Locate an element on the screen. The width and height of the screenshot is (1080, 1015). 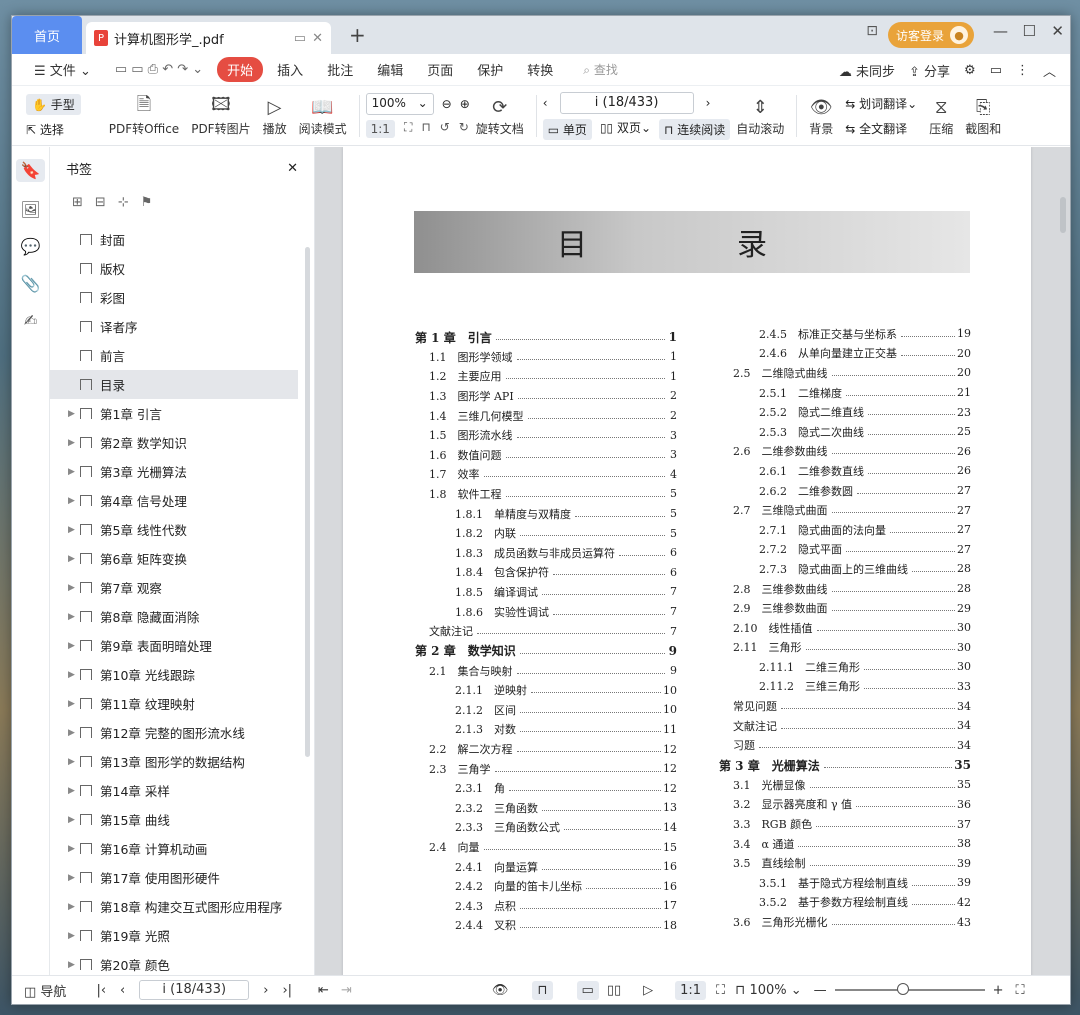
status-next-icon: › is located at coordinates (265, 990).